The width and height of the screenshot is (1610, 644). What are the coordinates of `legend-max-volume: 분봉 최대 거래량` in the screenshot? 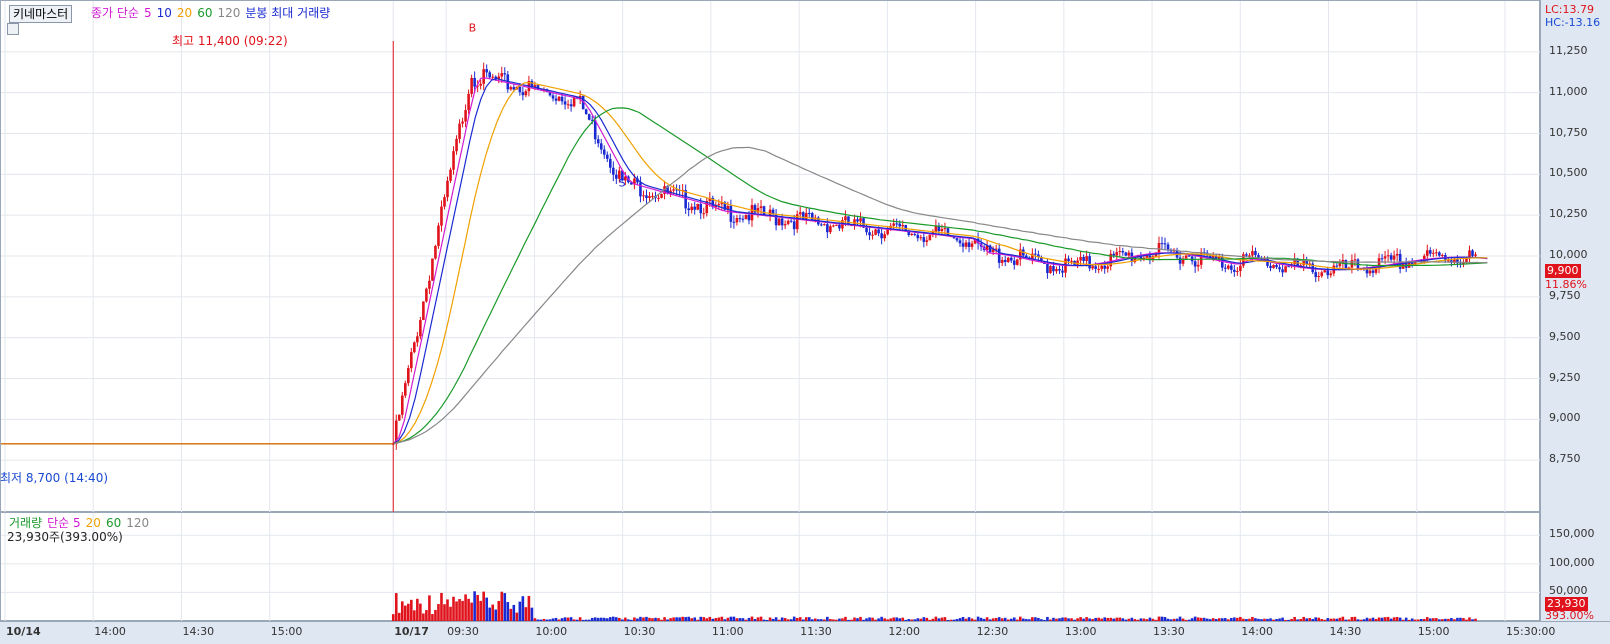 It's located at (287, 13).